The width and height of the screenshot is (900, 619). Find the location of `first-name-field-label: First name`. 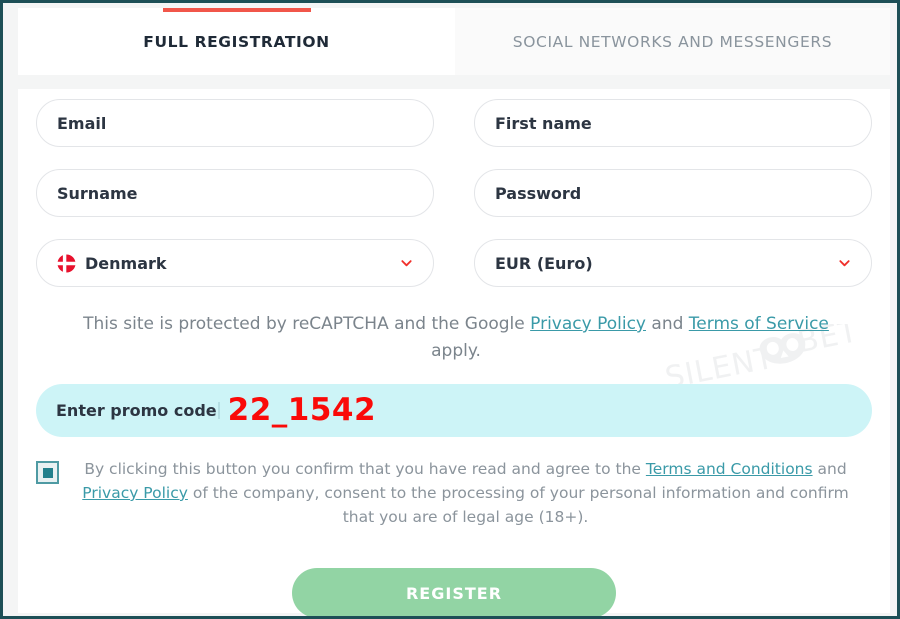

first-name-field-label: First name is located at coordinates (543, 123).